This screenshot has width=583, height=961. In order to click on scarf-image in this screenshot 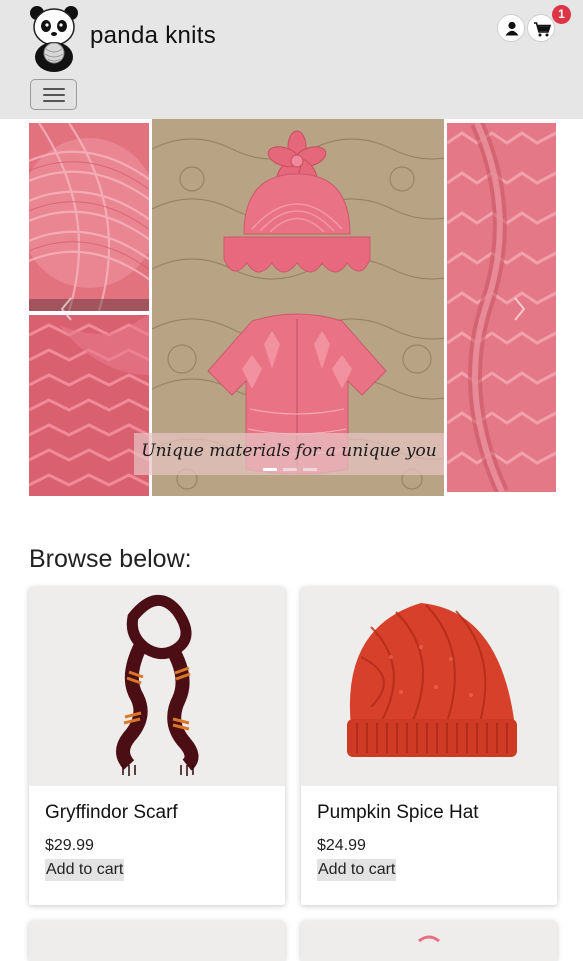, I will do `click(157, 685)`.